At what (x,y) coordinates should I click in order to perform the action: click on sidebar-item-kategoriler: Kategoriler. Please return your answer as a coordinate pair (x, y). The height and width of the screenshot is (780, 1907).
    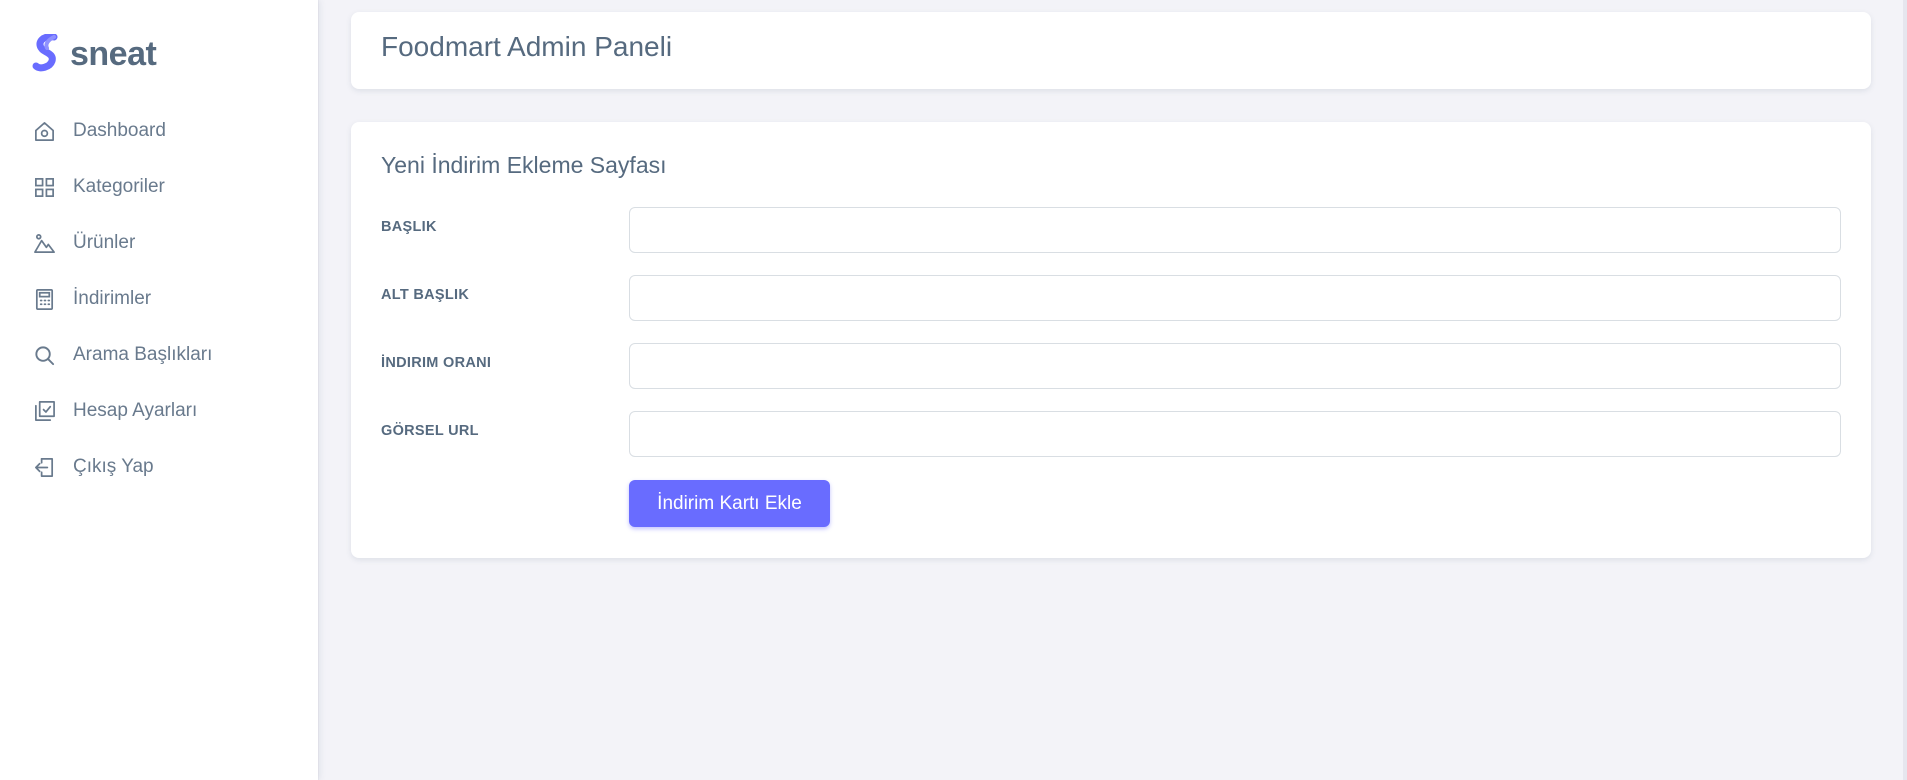
    Looking at the image, I should click on (159, 187).